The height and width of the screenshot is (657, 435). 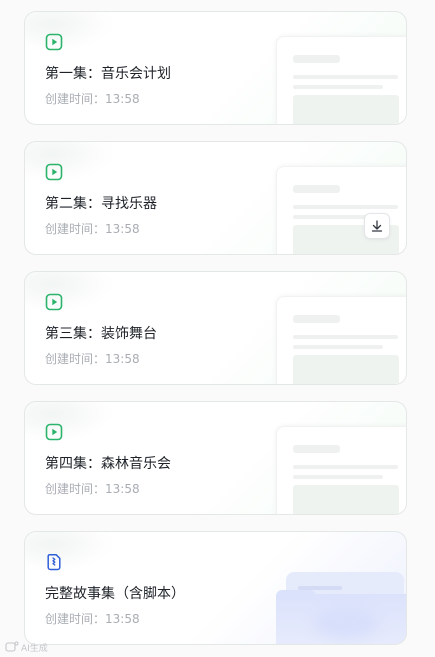 What do you see at coordinates (34, 648) in the screenshot?
I see `watermark-text: AI生成` at bounding box center [34, 648].